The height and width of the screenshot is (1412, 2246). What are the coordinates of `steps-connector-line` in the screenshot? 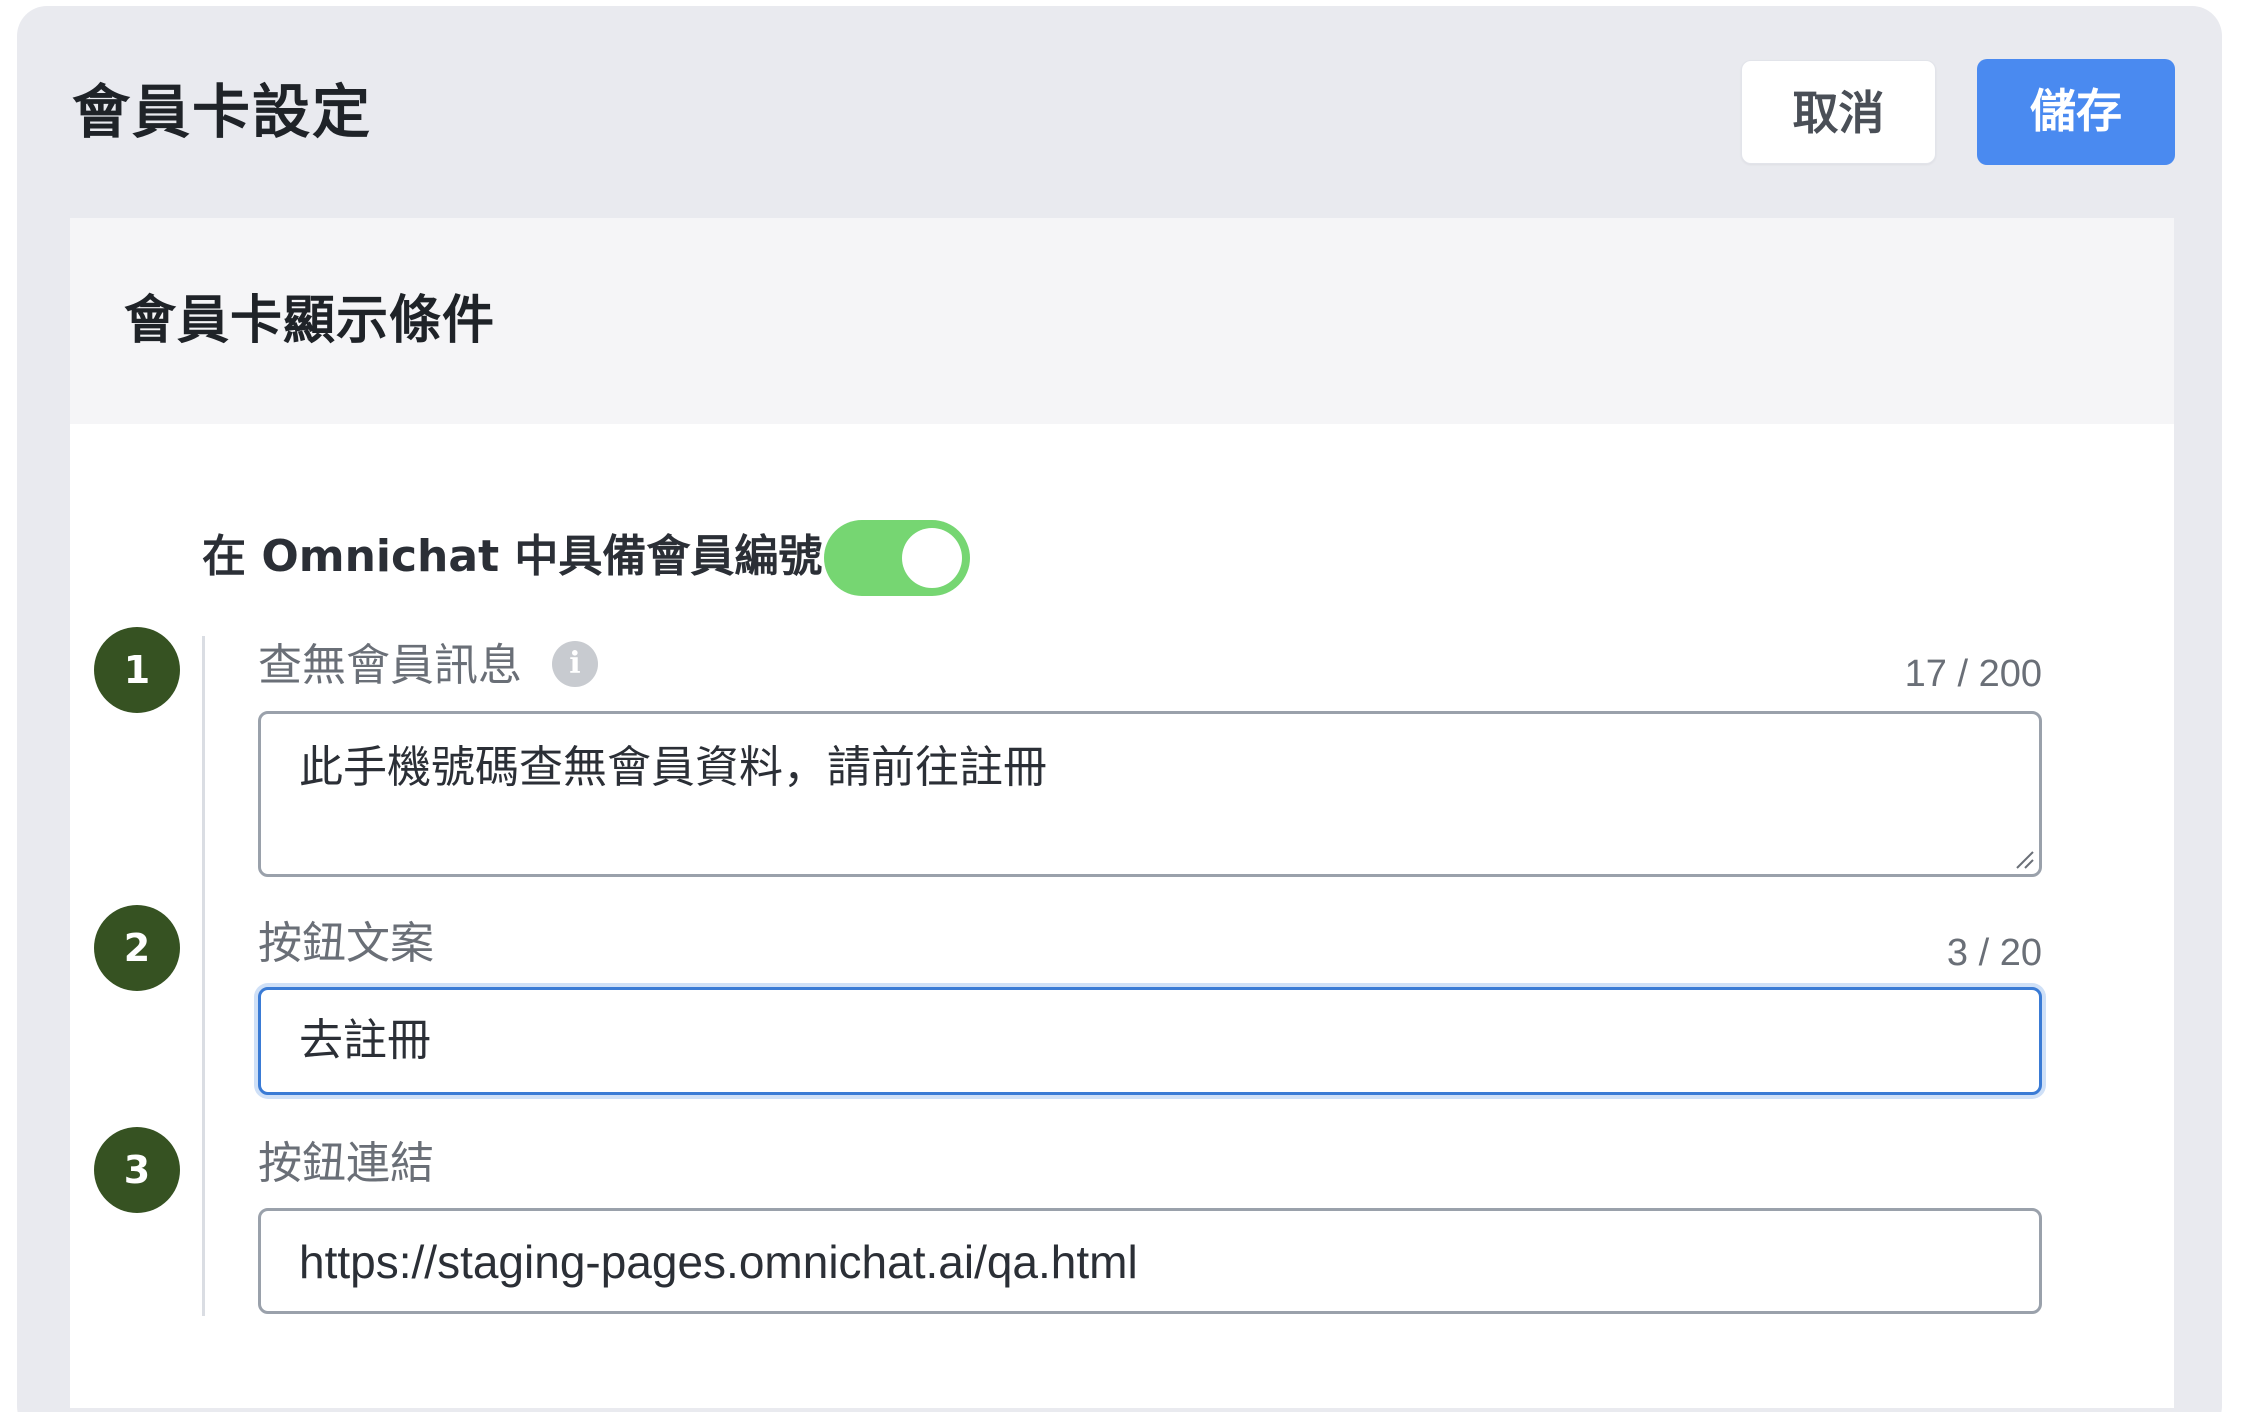 It's located at (203, 976).